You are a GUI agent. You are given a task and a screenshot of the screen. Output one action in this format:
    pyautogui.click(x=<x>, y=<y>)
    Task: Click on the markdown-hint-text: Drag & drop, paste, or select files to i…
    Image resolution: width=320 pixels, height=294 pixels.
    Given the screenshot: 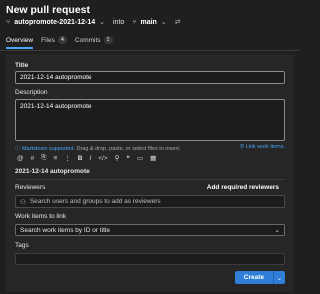 What is the action you would take?
    pyautogui.click(x=127, y=149)
    